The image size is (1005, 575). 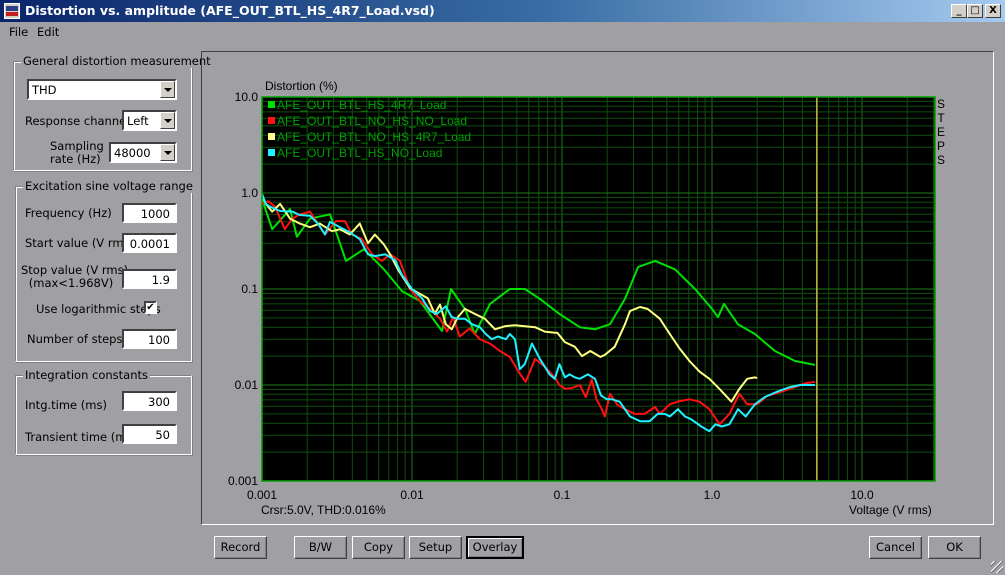 I want to click on legend-label: AFE_OUT_BTL_HS_4R7_Load, so click(x=361, y=105).